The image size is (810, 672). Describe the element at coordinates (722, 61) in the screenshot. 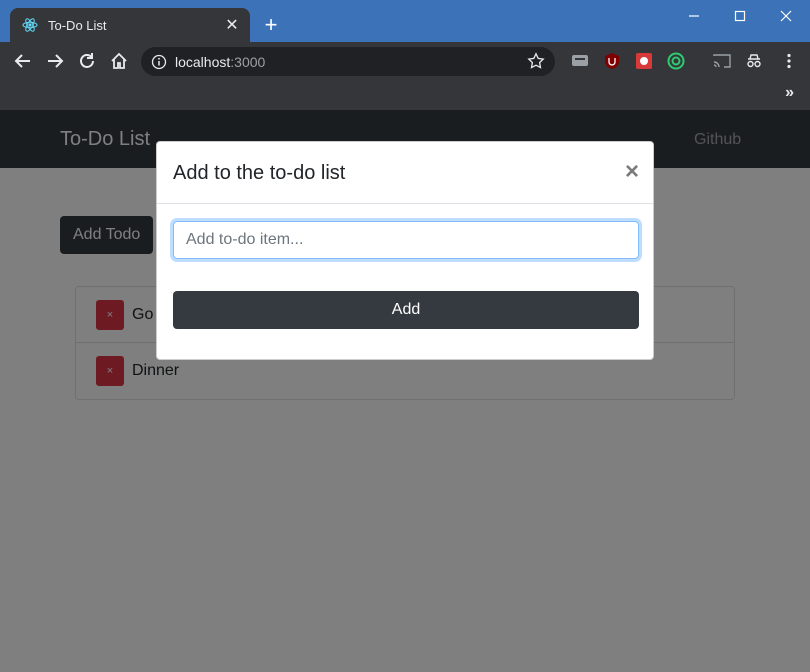

I see `cast-icon` at that location.